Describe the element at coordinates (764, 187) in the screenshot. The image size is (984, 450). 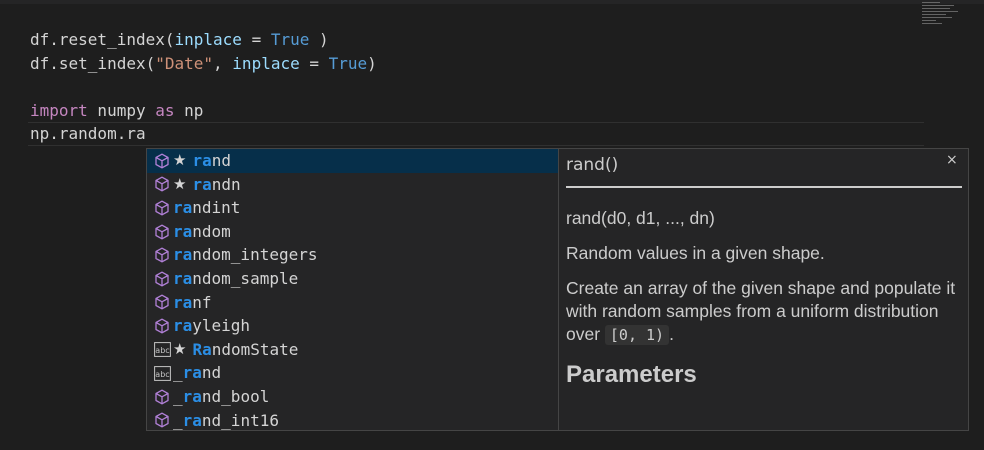
I see `doc-divider` at that location.